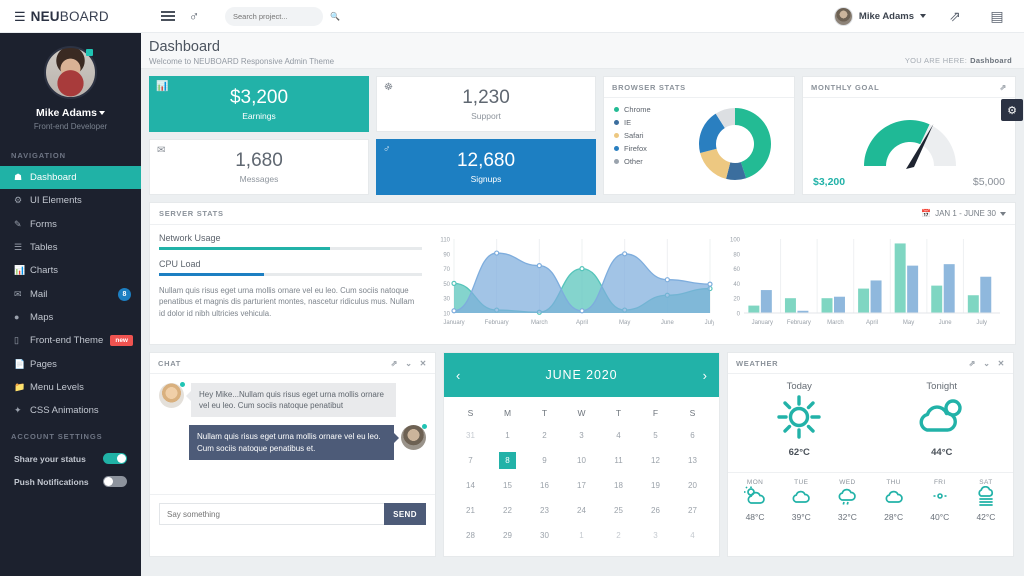 This screenshot has width=1024, height=576. I want to click on sidebar-item-front-end-theme: ▯ Front-end Theme new, so click(70, 340).